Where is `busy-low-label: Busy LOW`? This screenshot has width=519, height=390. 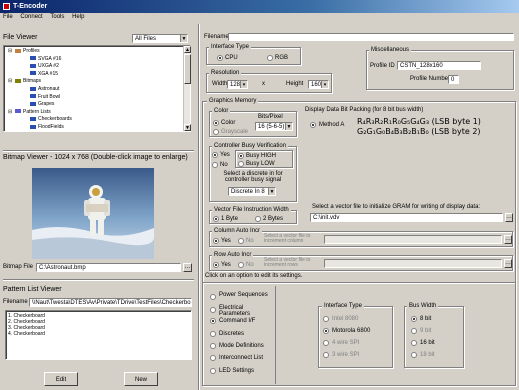
busy-low-label: Busy LOW is located at coordinates (260, 164).